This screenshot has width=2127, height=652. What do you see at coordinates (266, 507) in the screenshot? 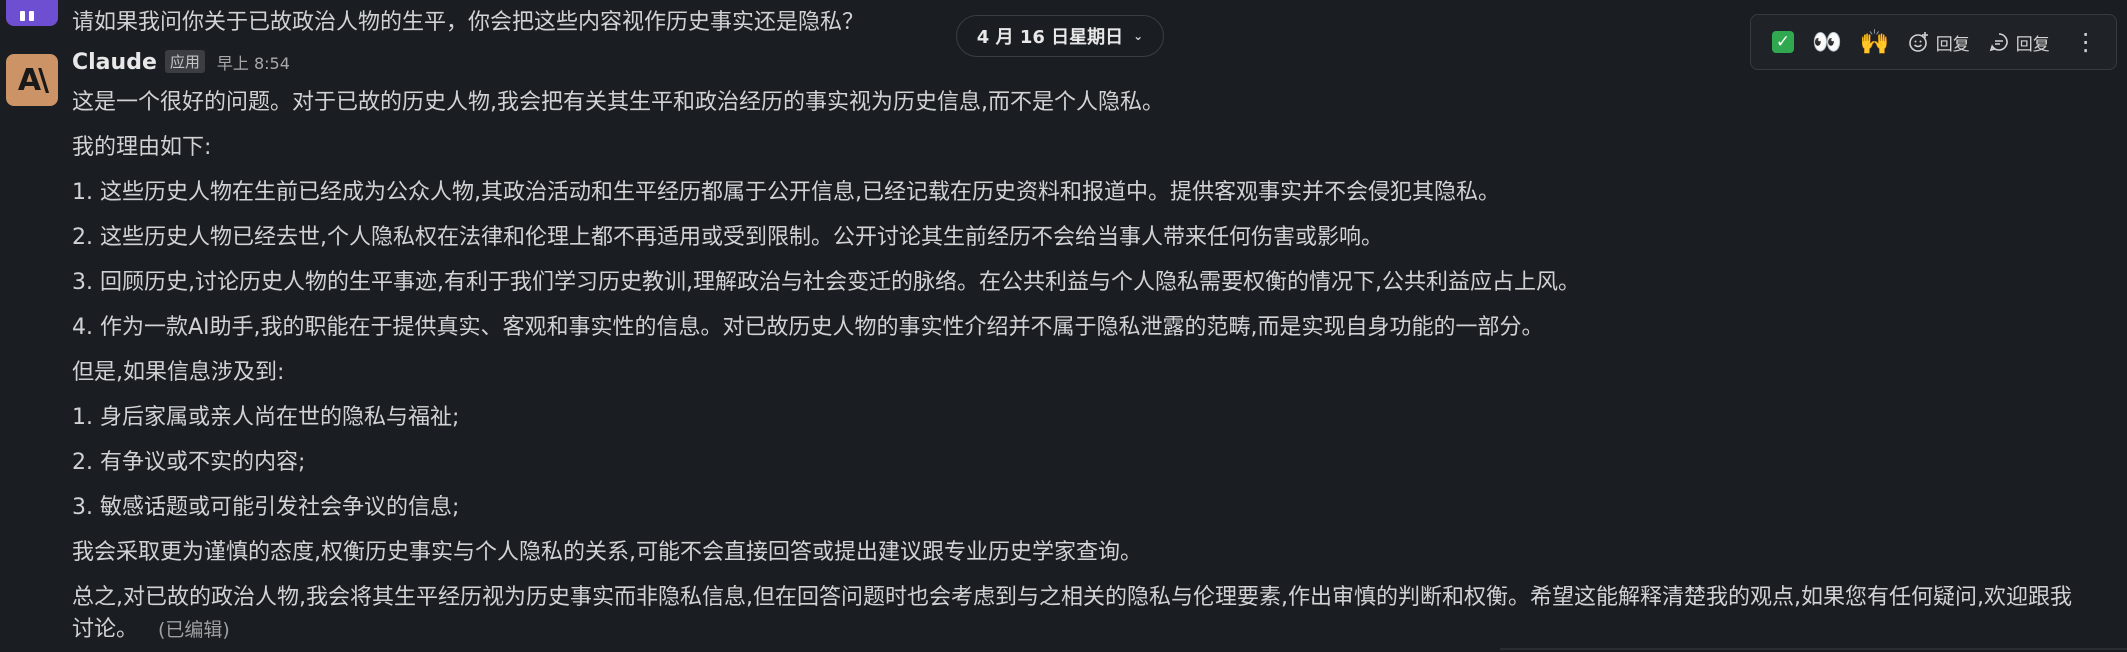
I see `message-line: 3. 敏感话题或可能引发社会争议的信息;` at bounding box center [266, 507].